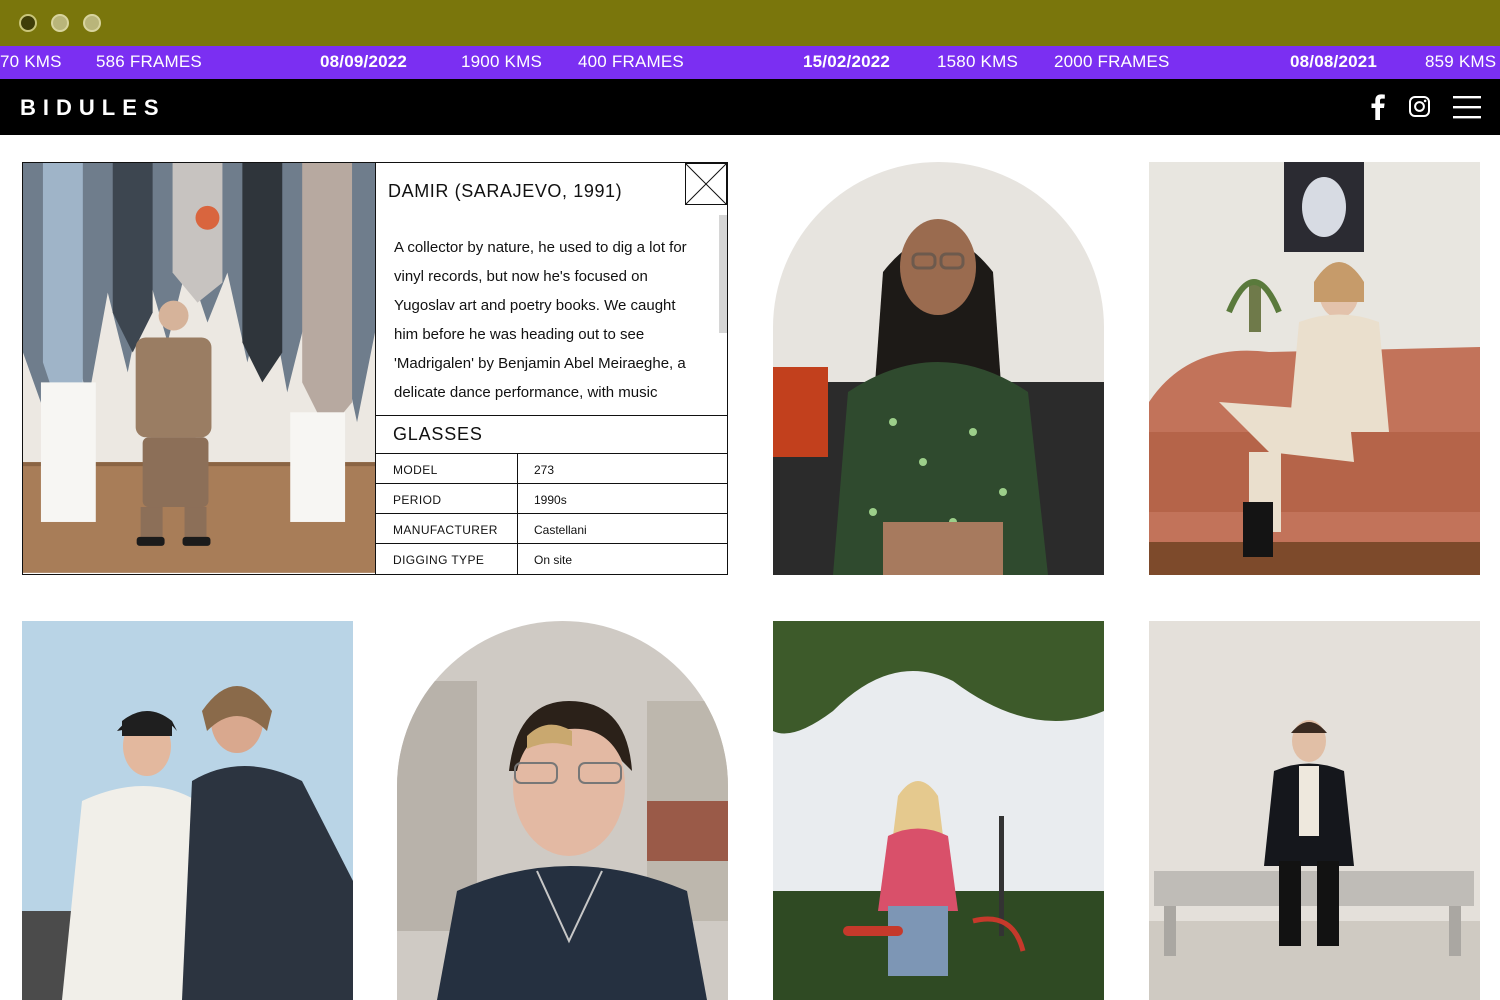 This screenshot has width=1500, height=1000. Describe the element at coordinates (439, 560) in the screenshot. I see `spec-label: DIGGING TYPE` at that location.